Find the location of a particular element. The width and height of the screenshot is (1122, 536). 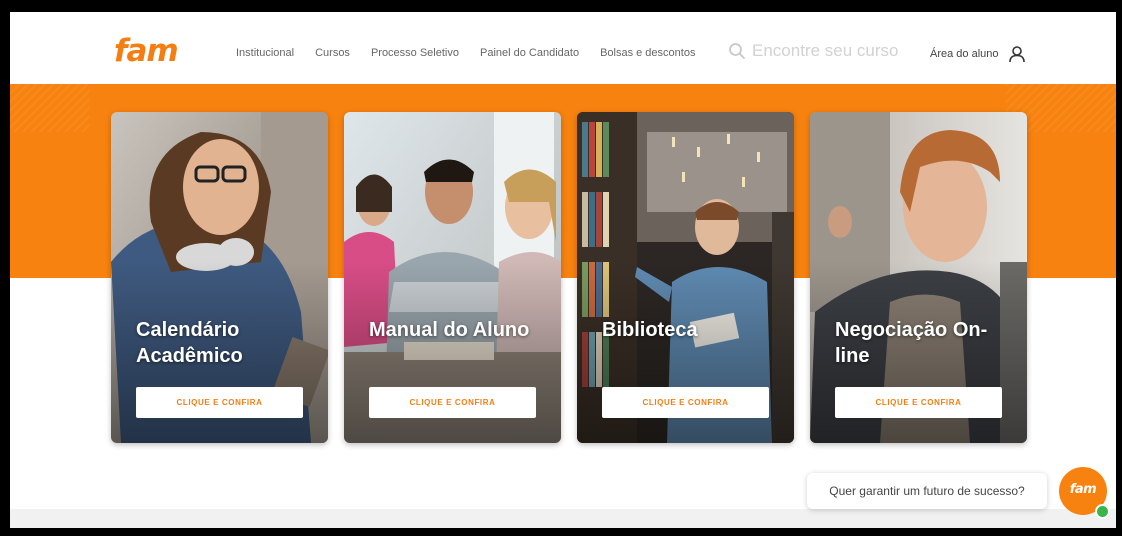

card-title: Negociação On-line is located at coordinates (911, 343).